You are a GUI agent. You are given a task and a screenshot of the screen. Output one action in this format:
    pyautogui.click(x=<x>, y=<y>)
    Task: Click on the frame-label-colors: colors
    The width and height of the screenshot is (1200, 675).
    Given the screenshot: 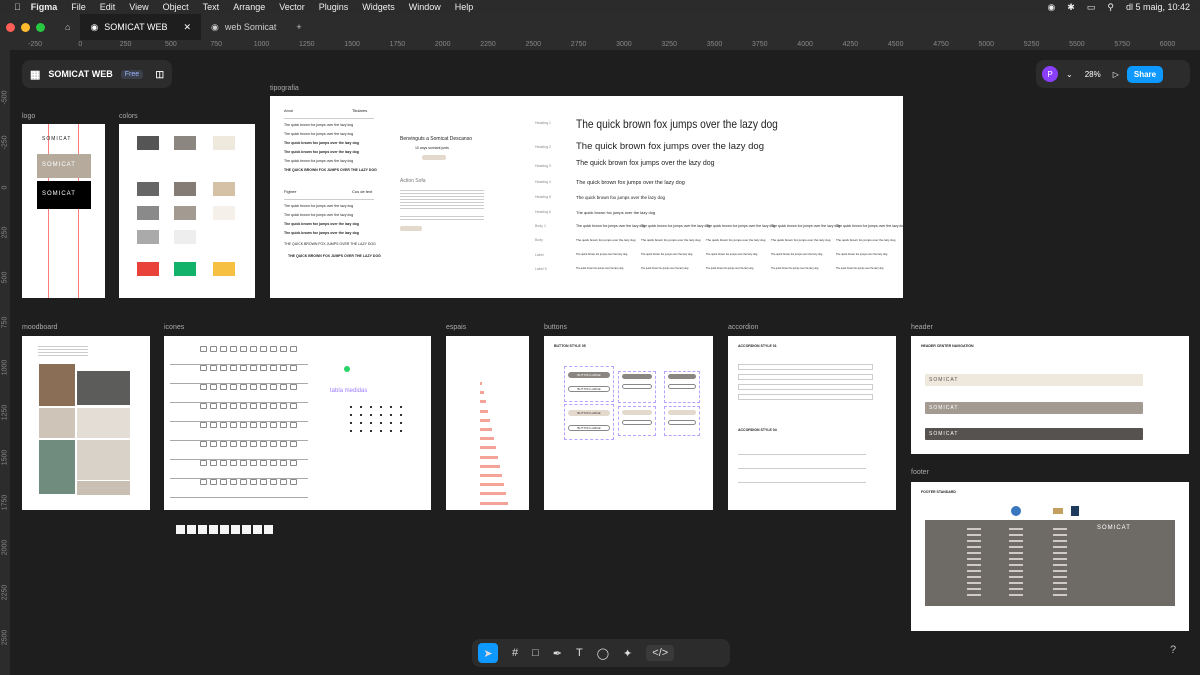 What is the action you would take?
    pyautogui.click(x=128, y=116)
    